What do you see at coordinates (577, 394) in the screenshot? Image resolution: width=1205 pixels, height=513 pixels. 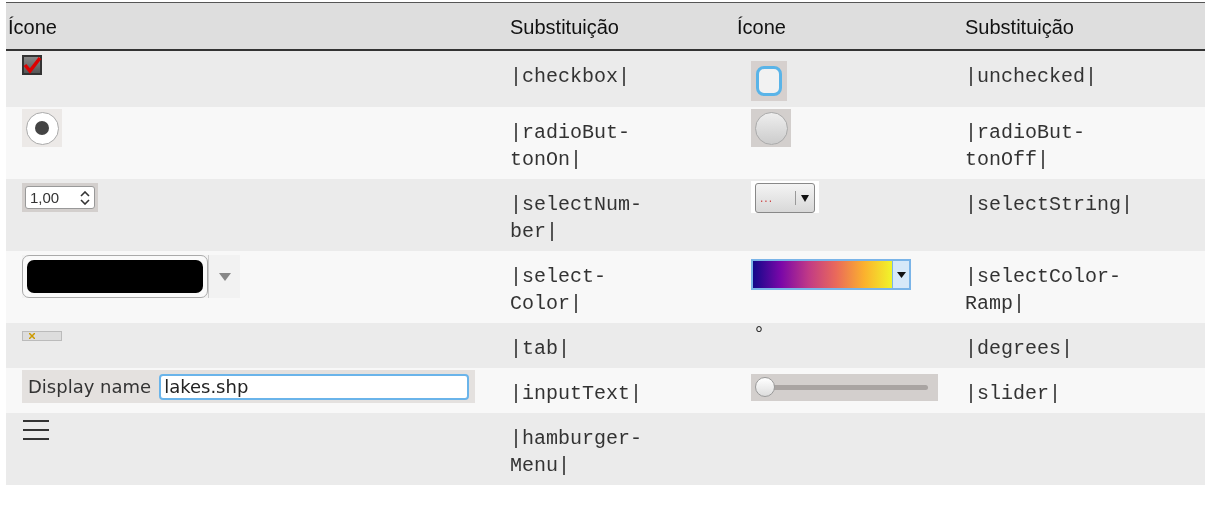 I see `substitution-code: |inputText|` at bounding box center [577, 394].